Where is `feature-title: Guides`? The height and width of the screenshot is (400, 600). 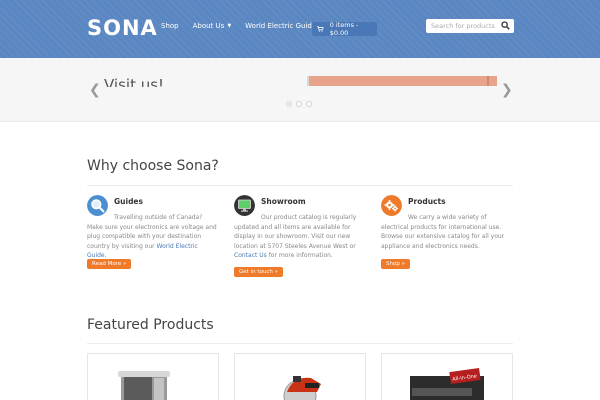
feature-title: Guides is located at coordinates (128, 201).